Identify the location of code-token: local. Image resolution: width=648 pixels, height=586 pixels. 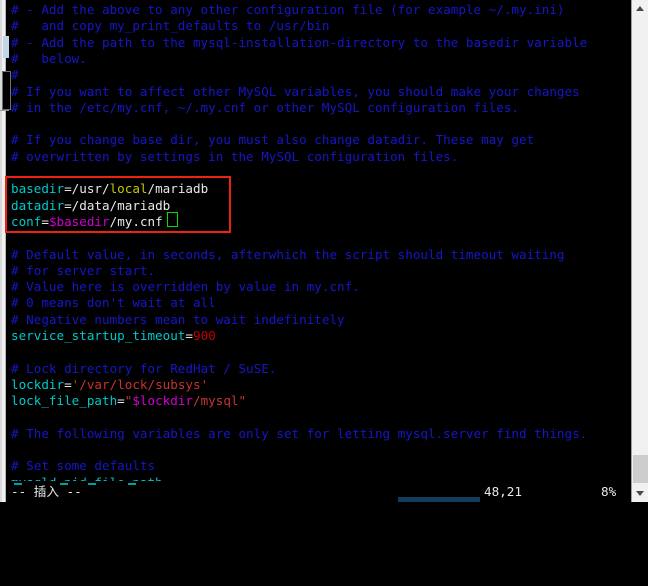
(128, 189).